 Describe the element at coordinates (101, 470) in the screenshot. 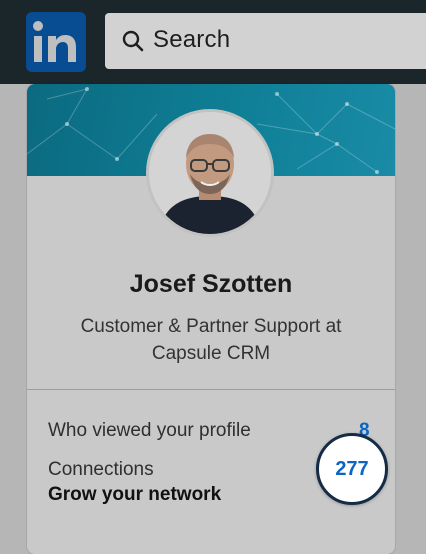

I see `connections-link: Connections` at that location.